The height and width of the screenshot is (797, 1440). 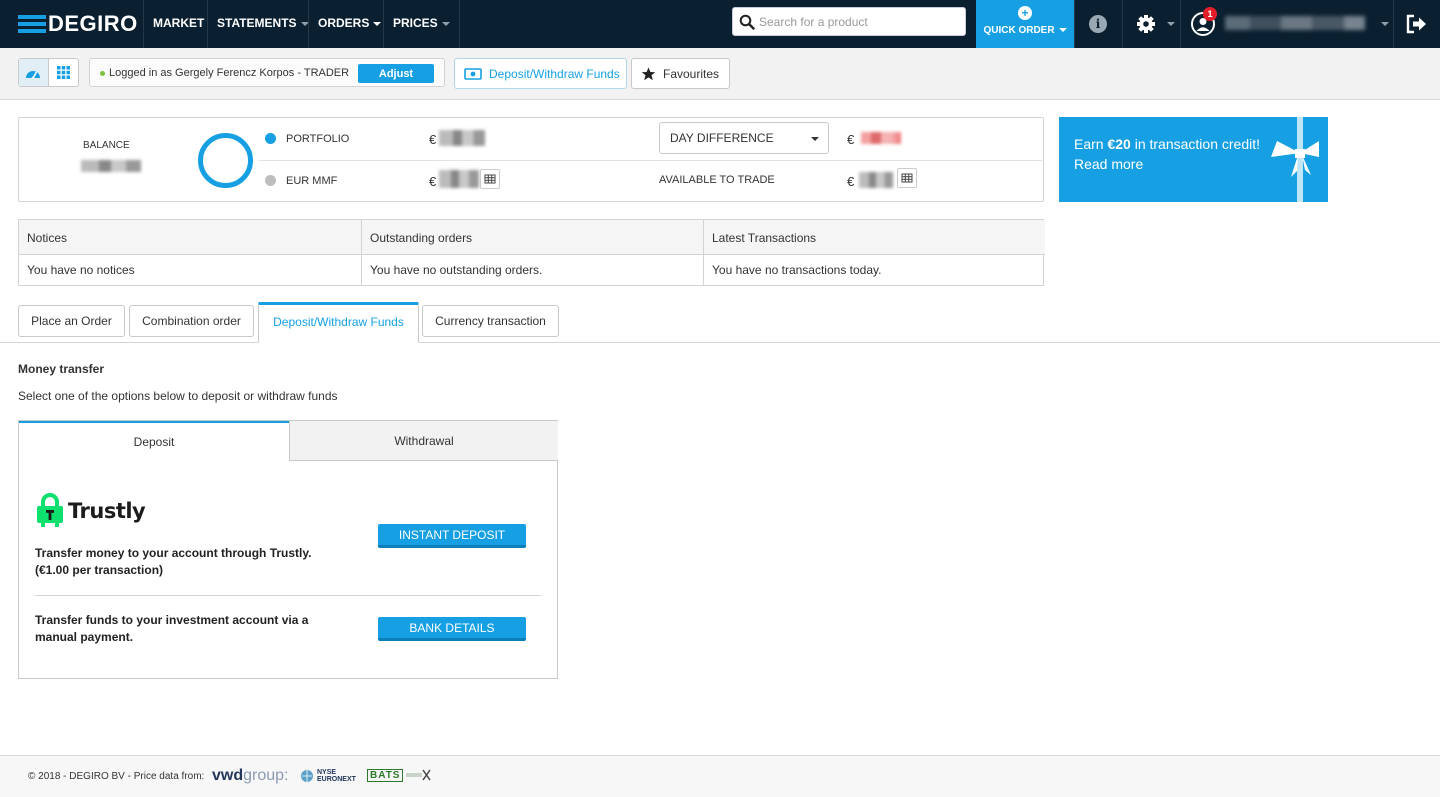 I want to click on nav-orders: ORDERS, so click(x=349, y=24).